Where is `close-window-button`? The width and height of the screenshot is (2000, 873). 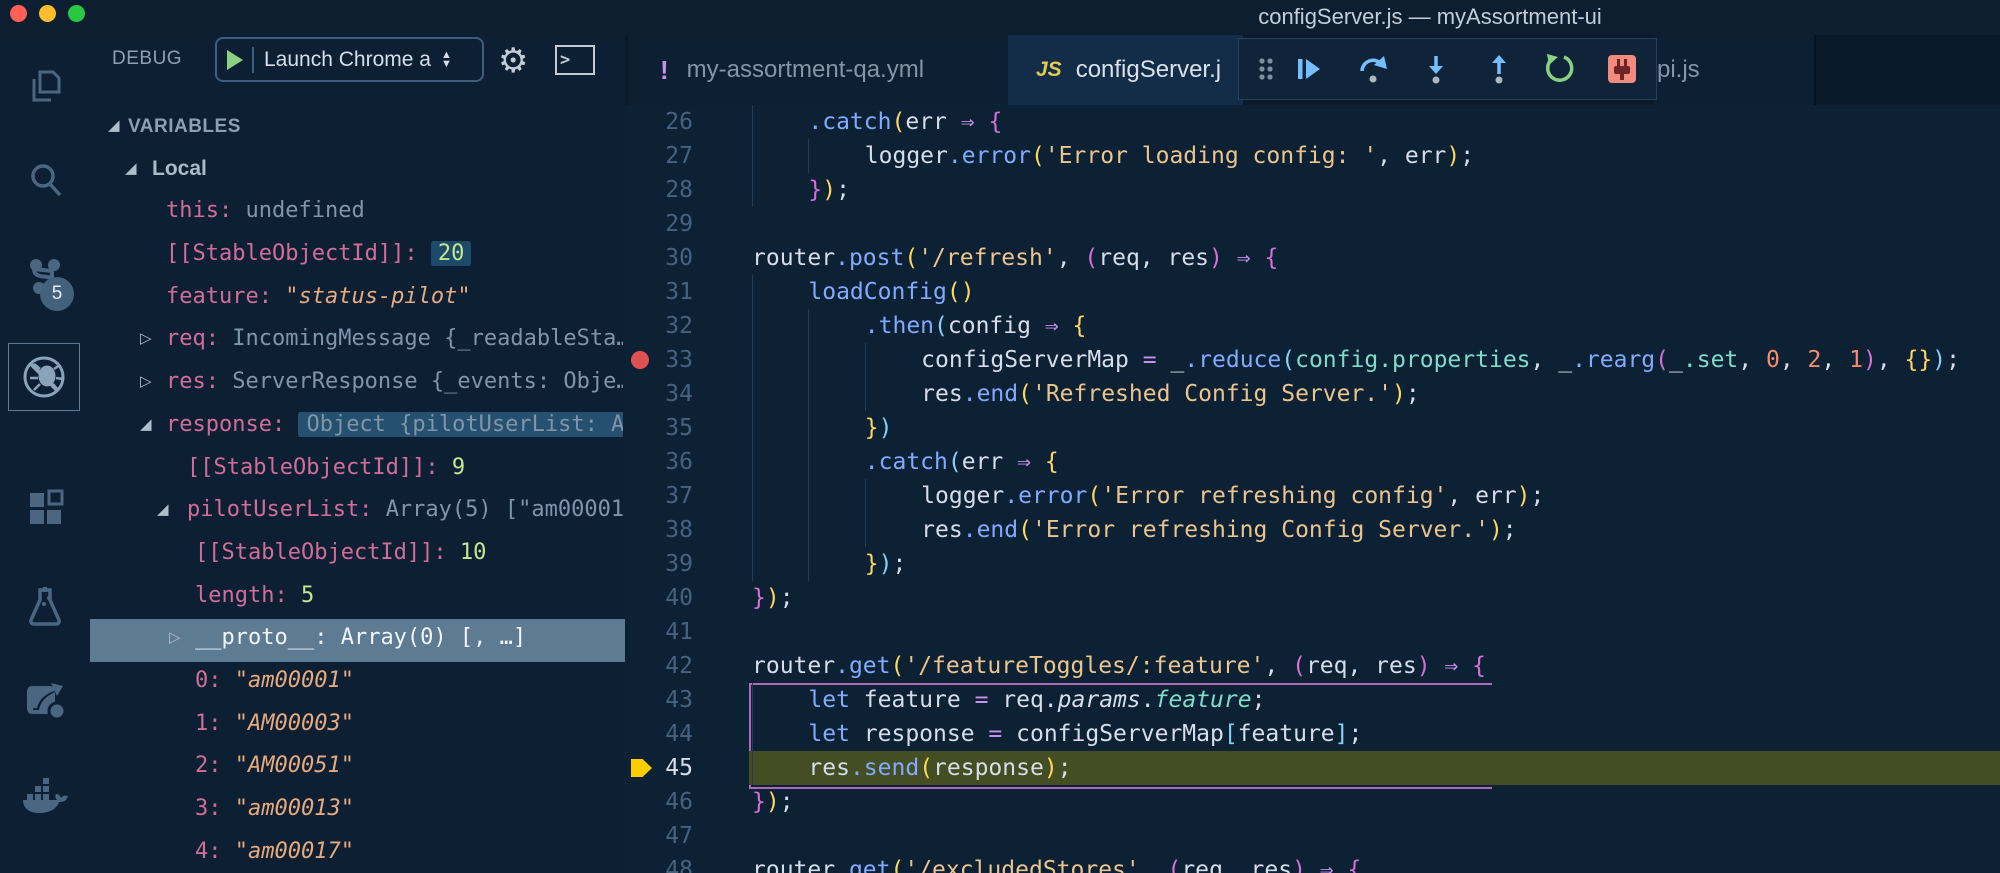 close-window-button is located at coordinates (18, 13).